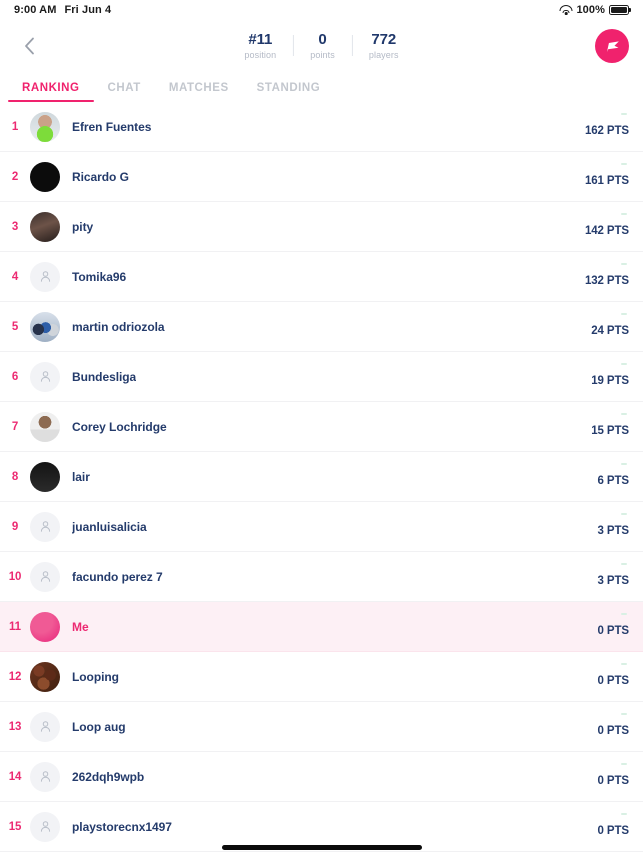  I want to click on ranking-row: 10 facundo perez 7 3 PTS, so click(321, 577).